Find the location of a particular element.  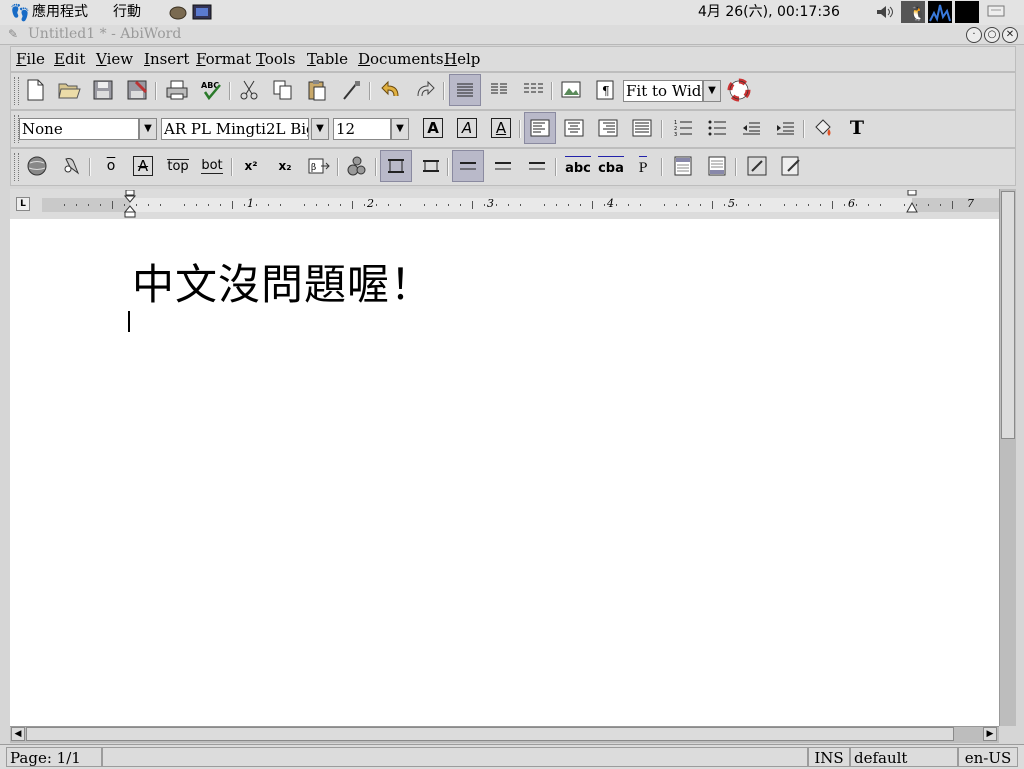

tab-stop-type-button: L is located at coordinates (23, 204).